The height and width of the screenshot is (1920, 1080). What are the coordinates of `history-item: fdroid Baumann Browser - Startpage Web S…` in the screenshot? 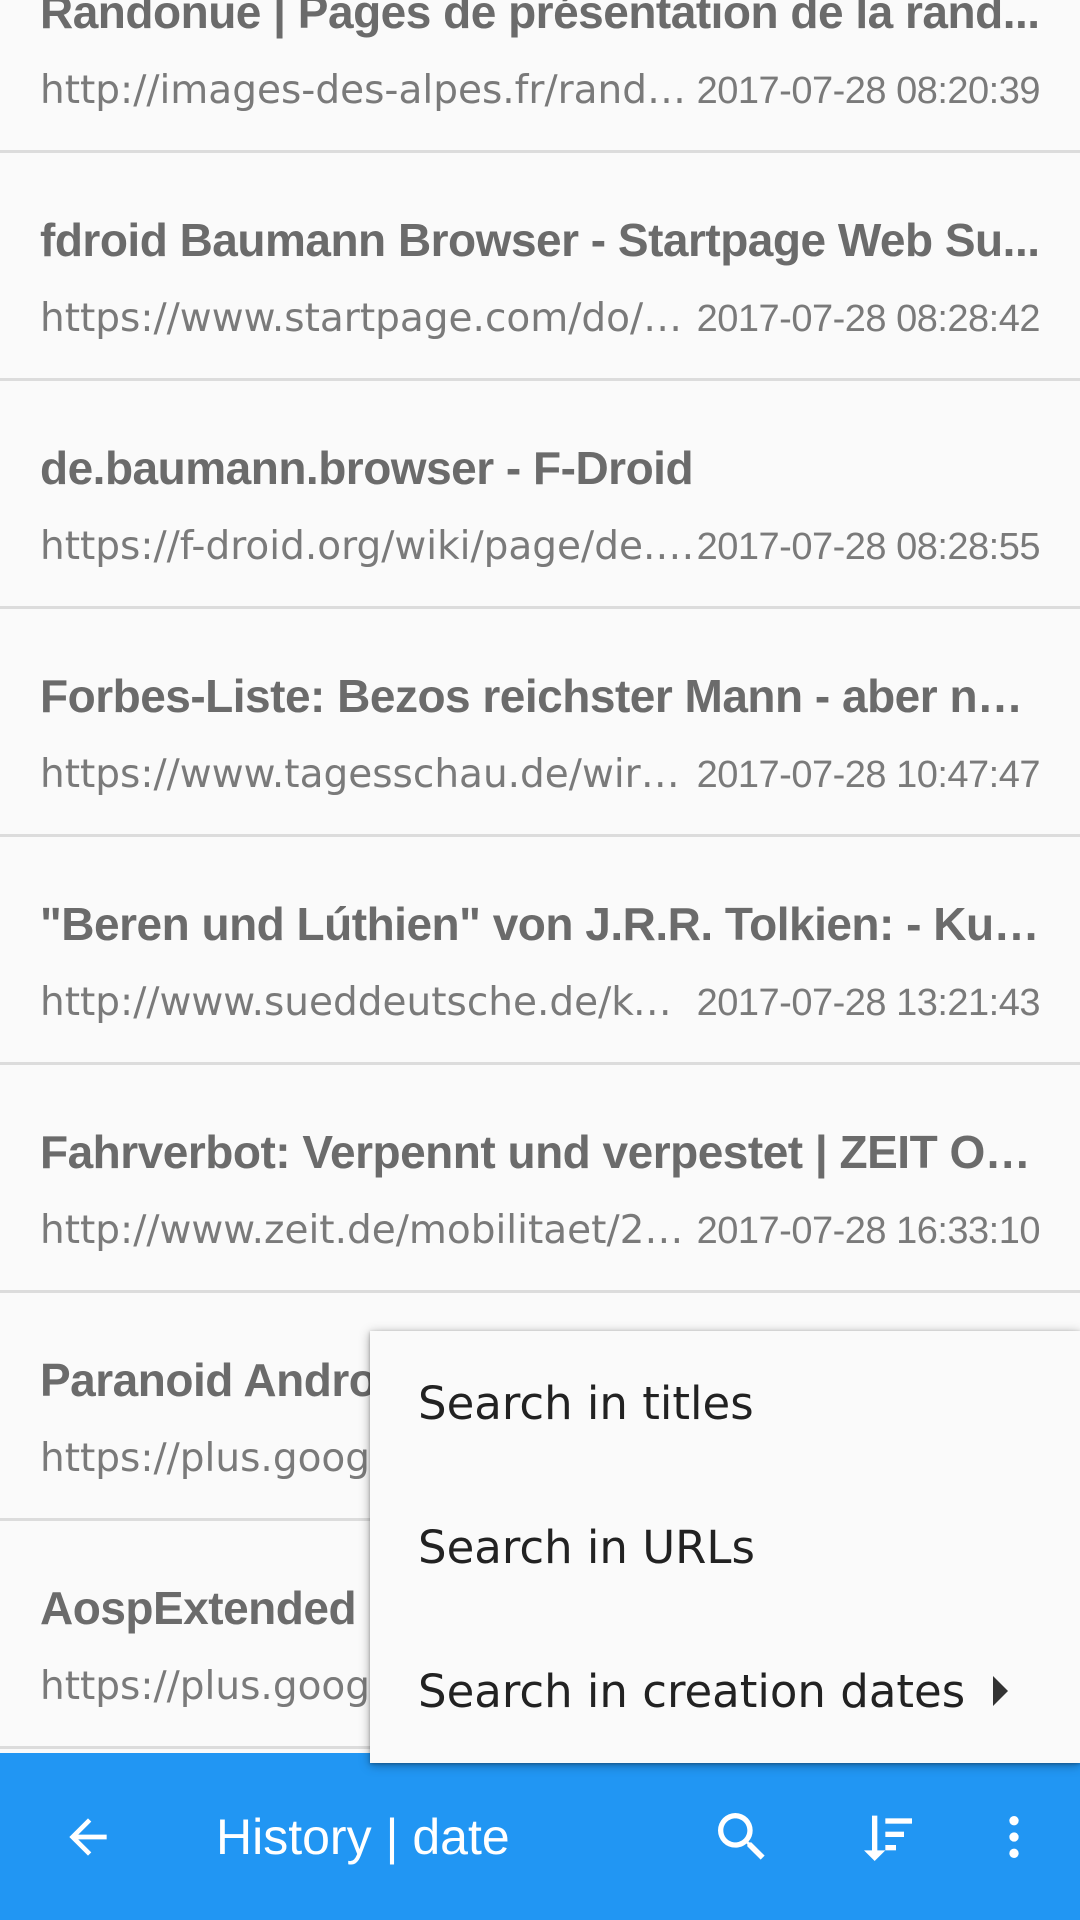 It's located at (540, 267).